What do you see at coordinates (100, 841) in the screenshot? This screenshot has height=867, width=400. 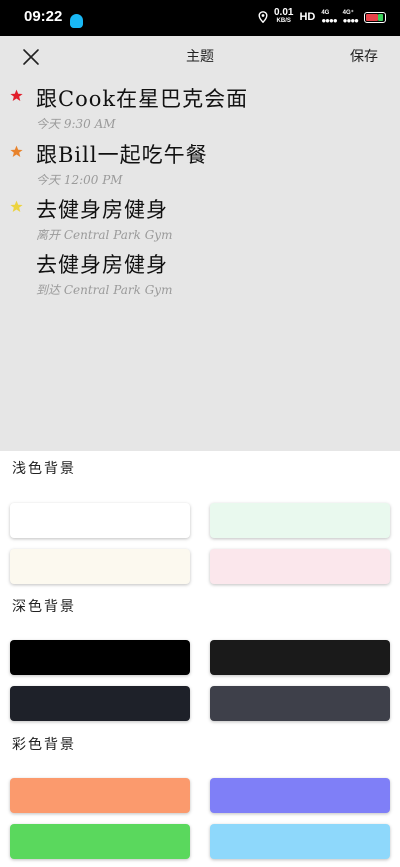 I see `swatch-color-green` at bounding box center [100, 841].